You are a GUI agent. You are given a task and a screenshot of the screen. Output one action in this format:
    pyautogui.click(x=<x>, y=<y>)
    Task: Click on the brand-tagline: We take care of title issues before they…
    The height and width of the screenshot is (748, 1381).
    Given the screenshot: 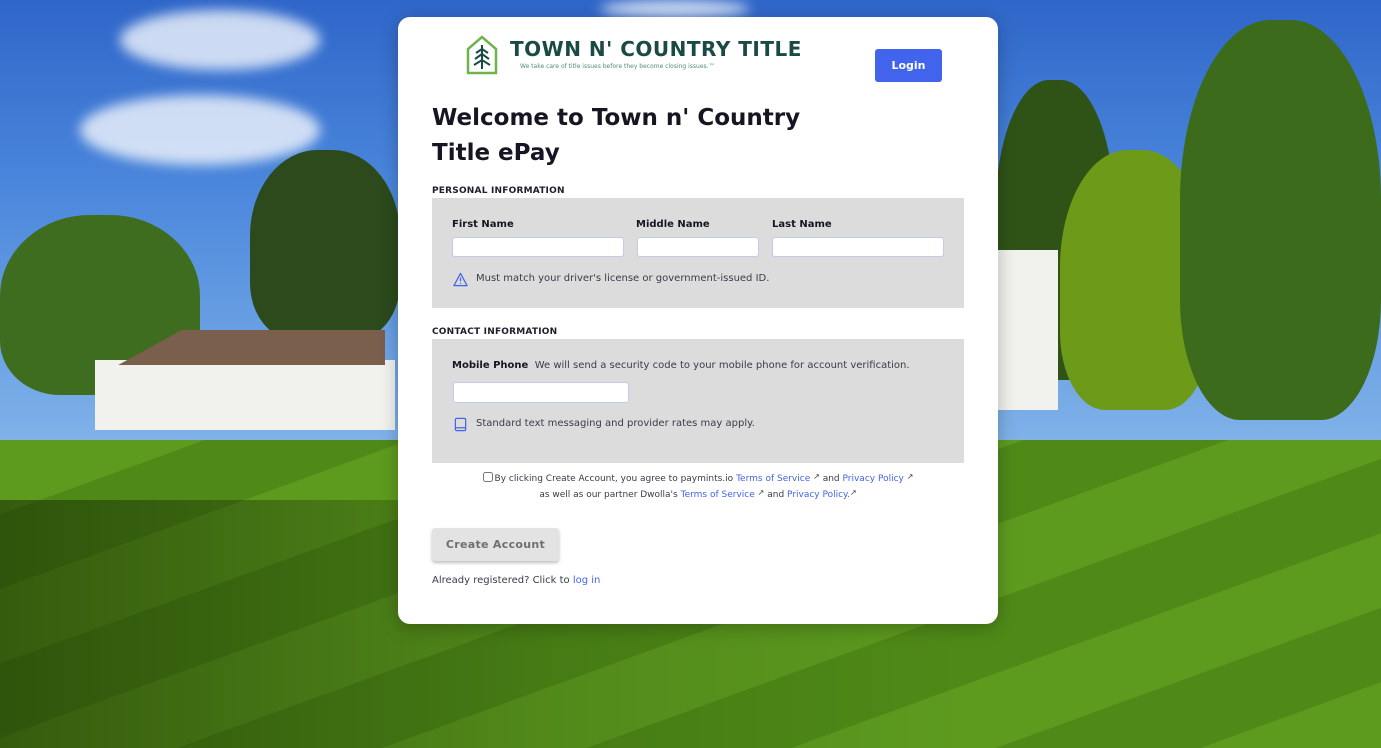 What is the action you would take?
    pyautogui.click(x=617, y=66)
    